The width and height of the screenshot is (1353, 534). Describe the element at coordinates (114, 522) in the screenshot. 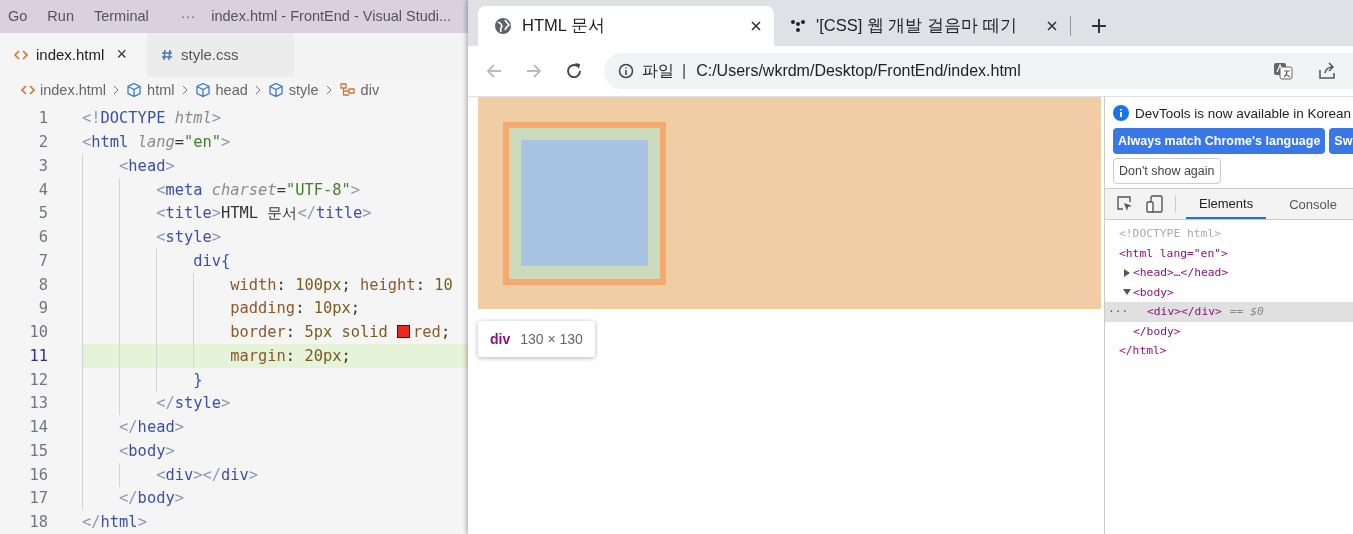

I see `code-line: </html>` at that location.